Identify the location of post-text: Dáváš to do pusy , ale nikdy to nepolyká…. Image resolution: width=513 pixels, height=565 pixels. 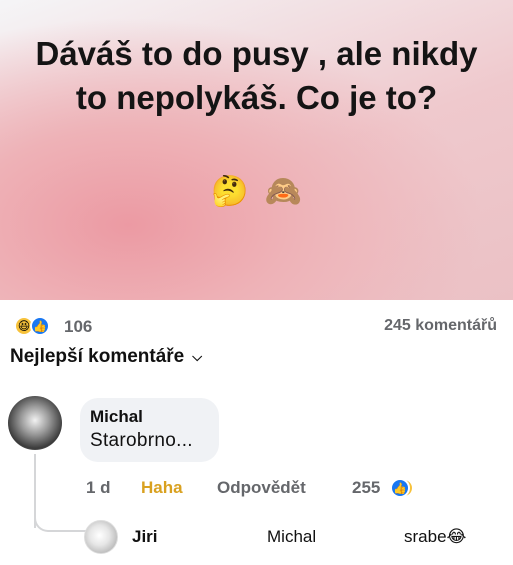
(256, 75).